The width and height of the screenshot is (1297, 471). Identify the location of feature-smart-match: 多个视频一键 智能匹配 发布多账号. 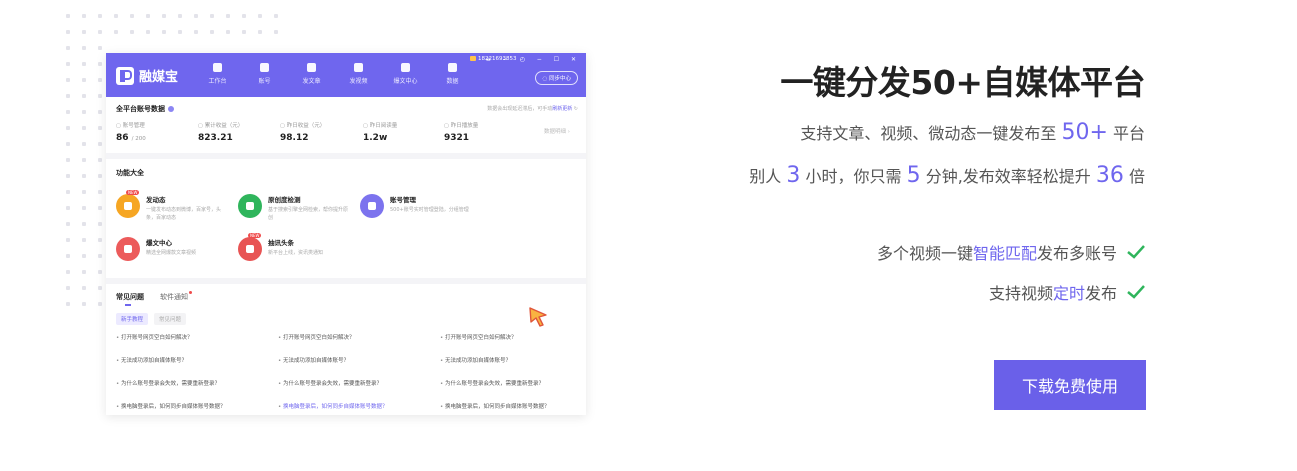
(1011, 252).